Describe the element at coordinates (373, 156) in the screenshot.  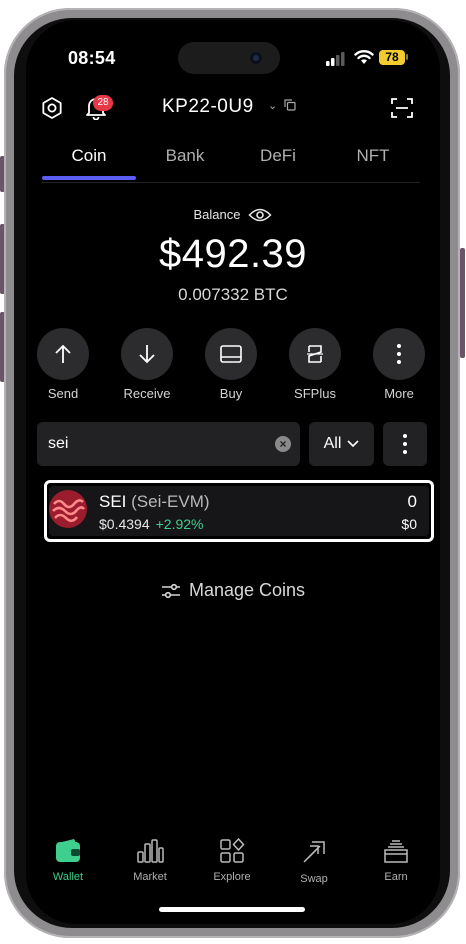
I see `tab-nft: NFT` at that location.